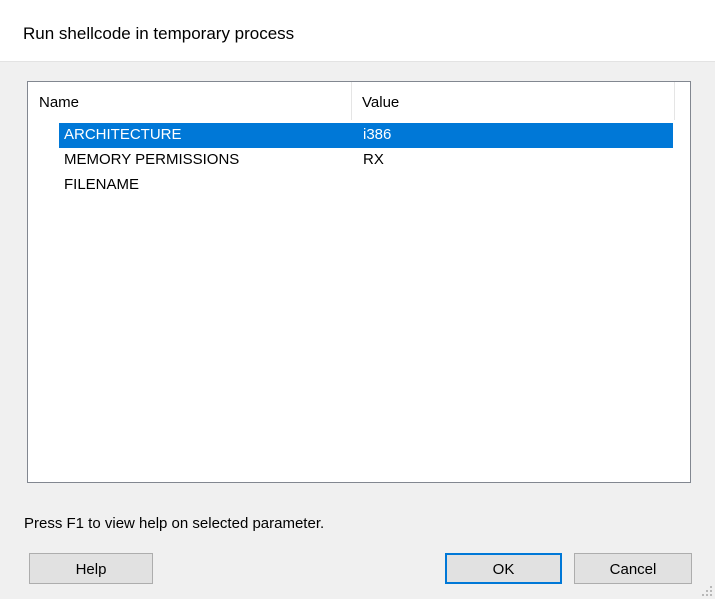  What do you see at coordinates (503, 568) in the screenshot?
I see `ok-button: OK` at bounding box center [503, 568].